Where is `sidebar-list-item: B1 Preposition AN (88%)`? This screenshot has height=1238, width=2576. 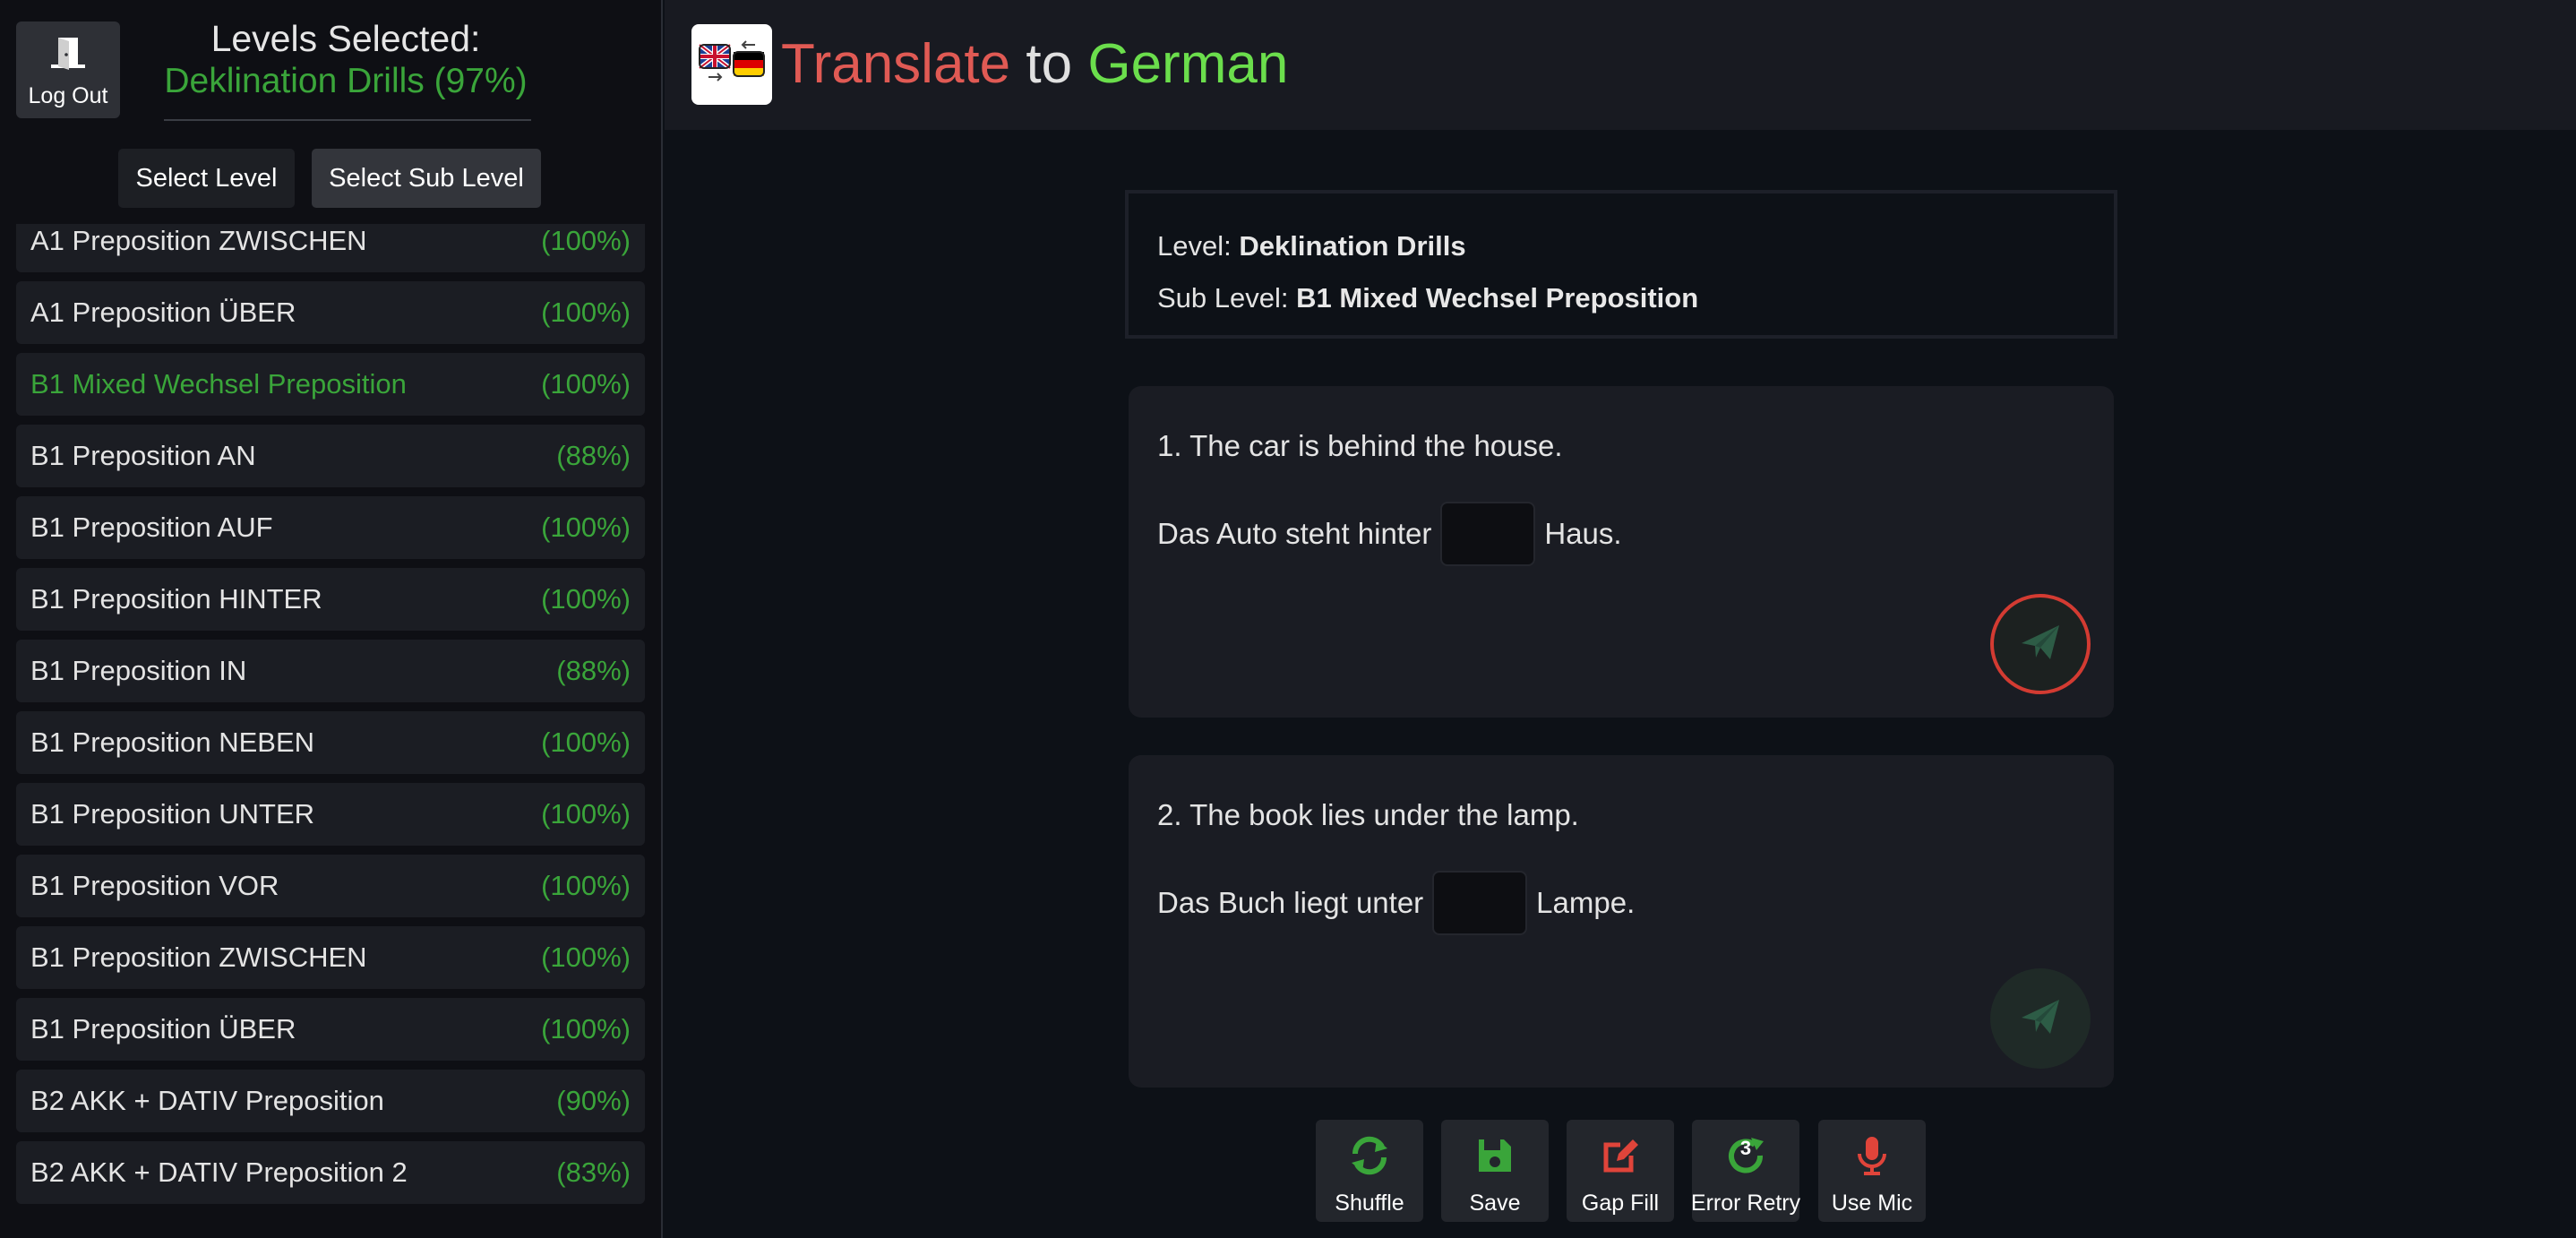
sidebar-list-item: B1 Preposition AN (88%) is located at coordinates (330, 456).